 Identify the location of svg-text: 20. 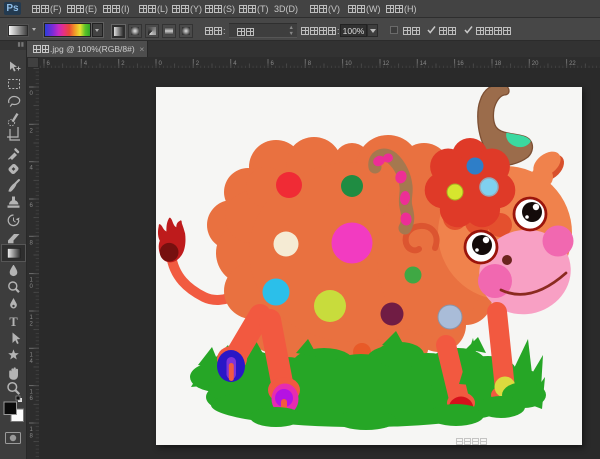
(535, 64).